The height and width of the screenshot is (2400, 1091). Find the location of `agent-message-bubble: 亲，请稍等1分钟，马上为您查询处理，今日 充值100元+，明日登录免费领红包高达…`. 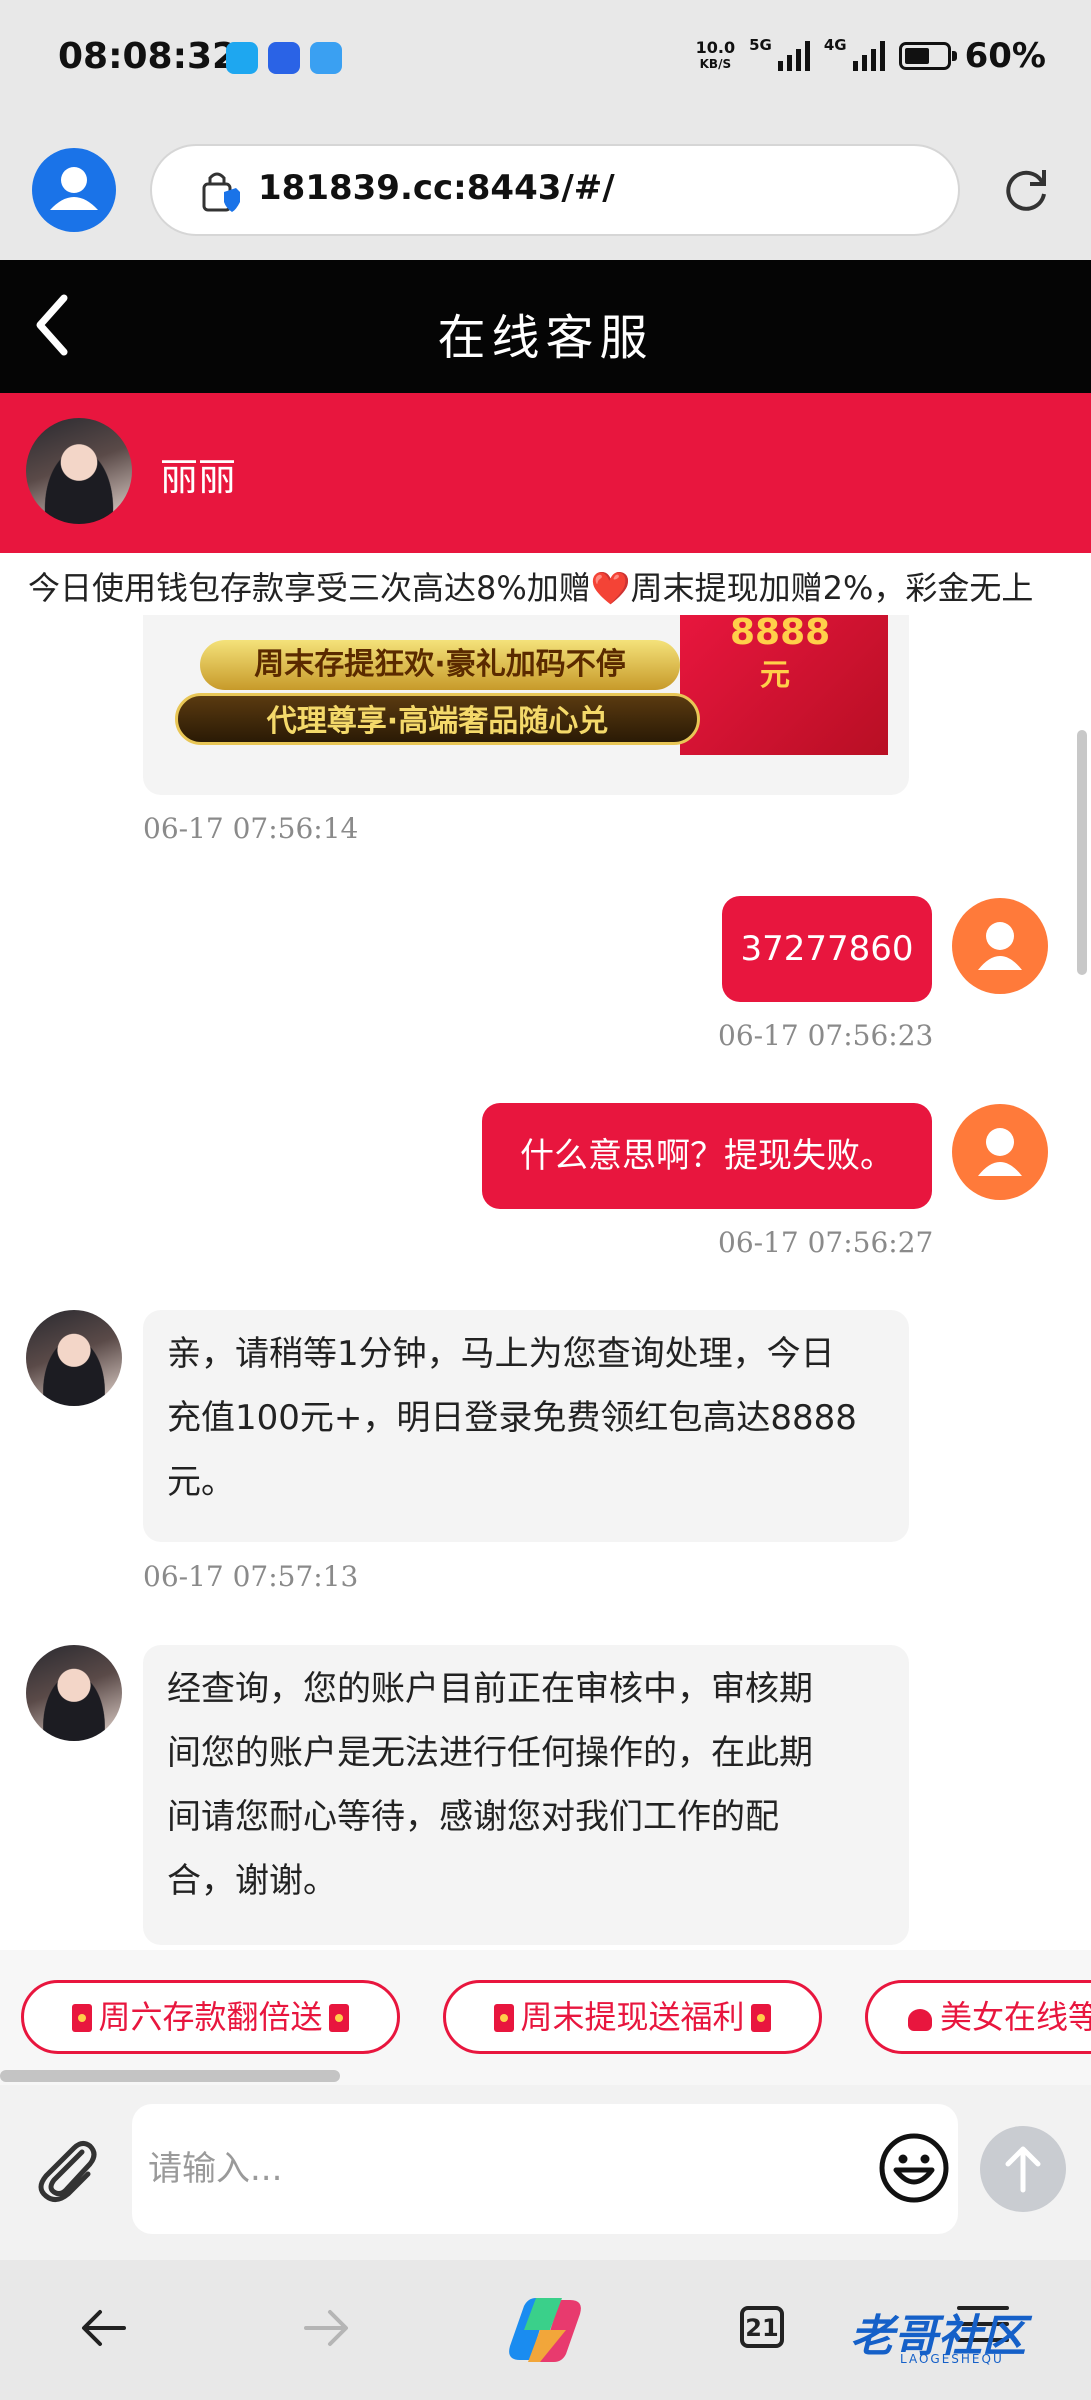

agent-message-bubble: 亲，请稍等1分钟，马上为您查询处理，今日 充值100元+，明日登录免费领红包高达… is located at coordinates (526, 1426).